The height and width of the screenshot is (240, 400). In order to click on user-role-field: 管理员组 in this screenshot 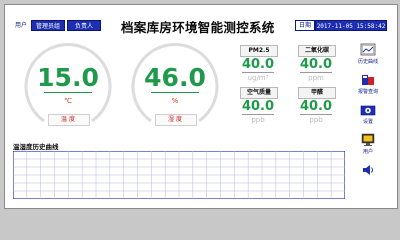, I will do `click(48, 25)`.